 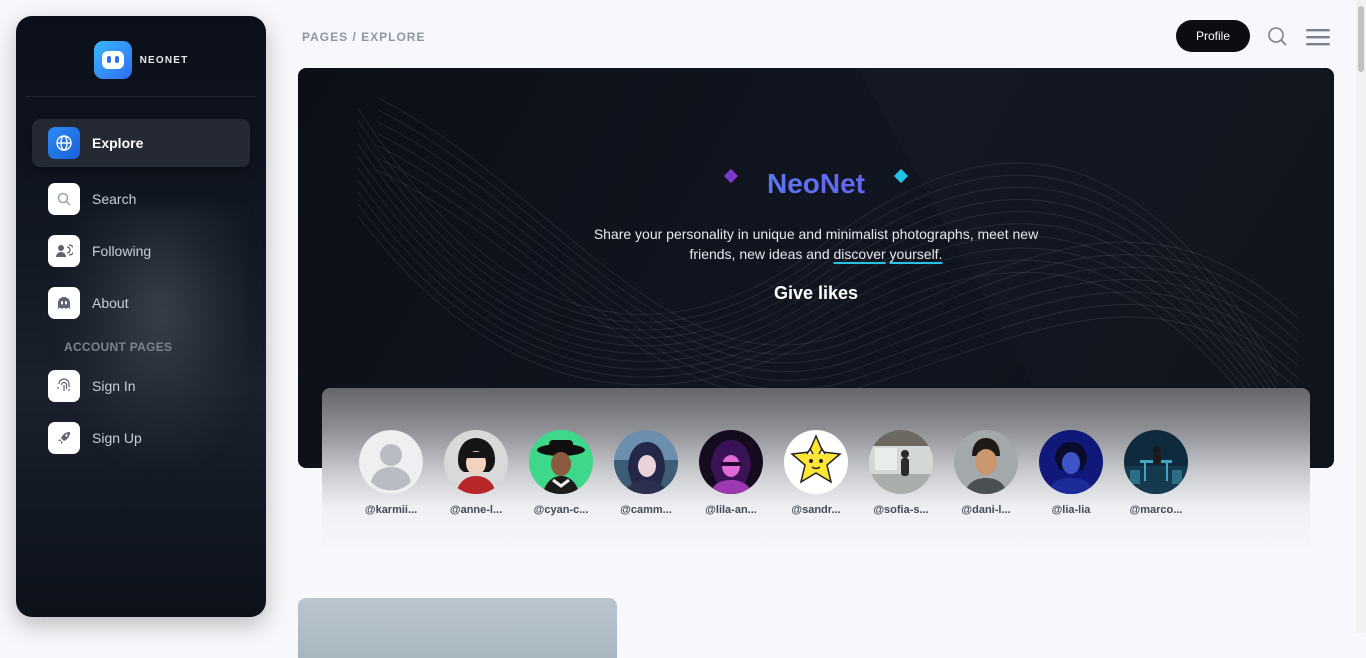 I want to click on sidebar-item-following: Following, so click(x=141, y=251).